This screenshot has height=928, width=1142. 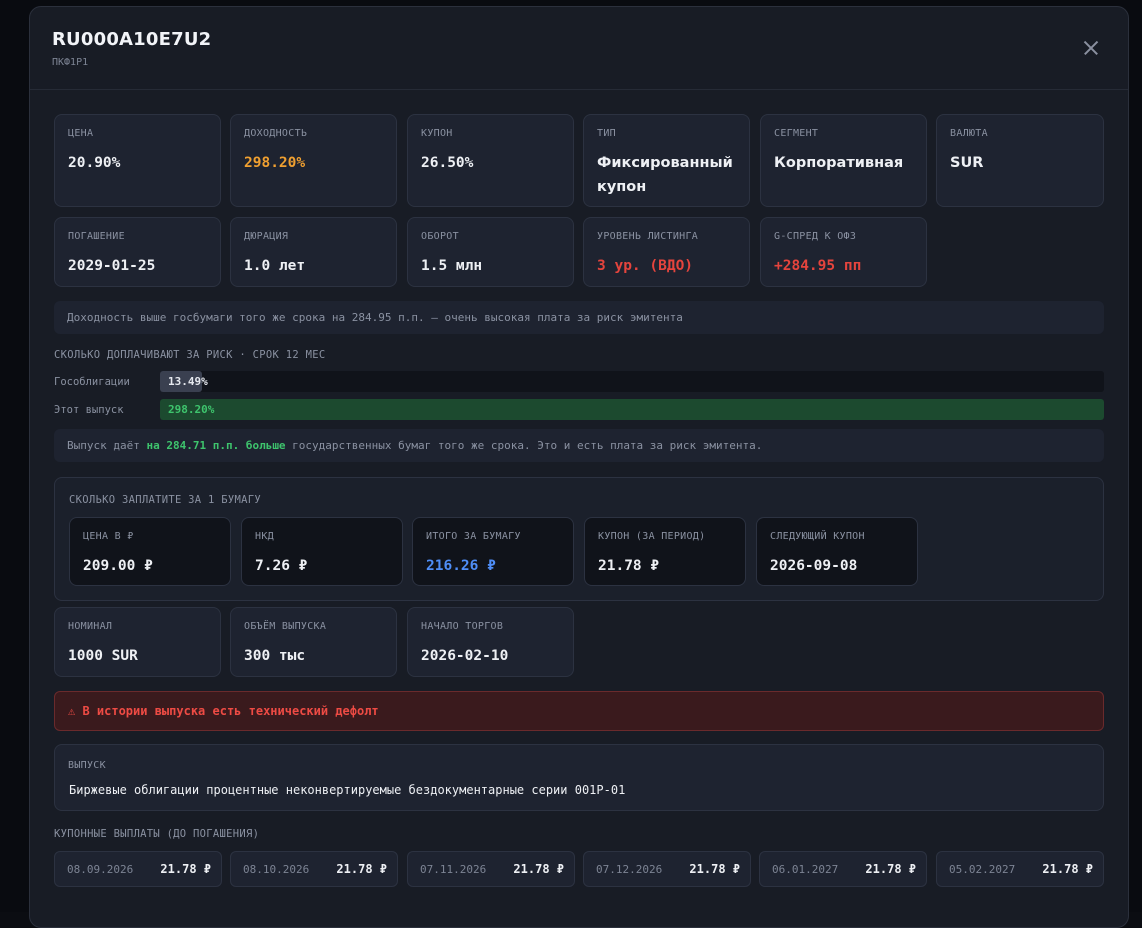 I want to click on metric-value: SUR, so click(x=967, y=163).